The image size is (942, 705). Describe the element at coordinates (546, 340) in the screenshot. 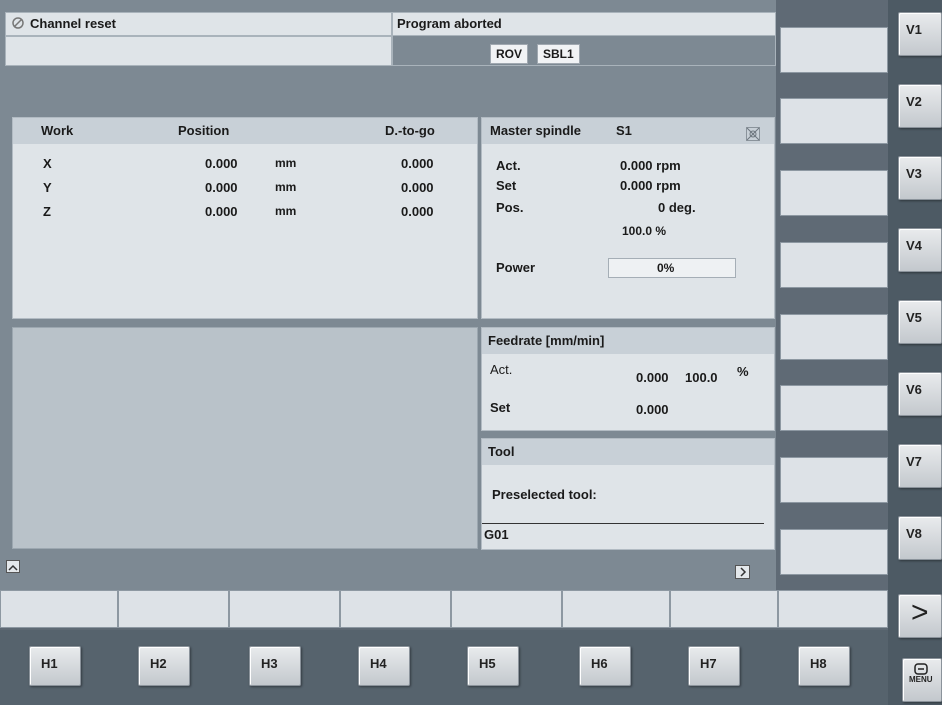

I see `feedrate-title: Feedrate [mm/min]` at that location.